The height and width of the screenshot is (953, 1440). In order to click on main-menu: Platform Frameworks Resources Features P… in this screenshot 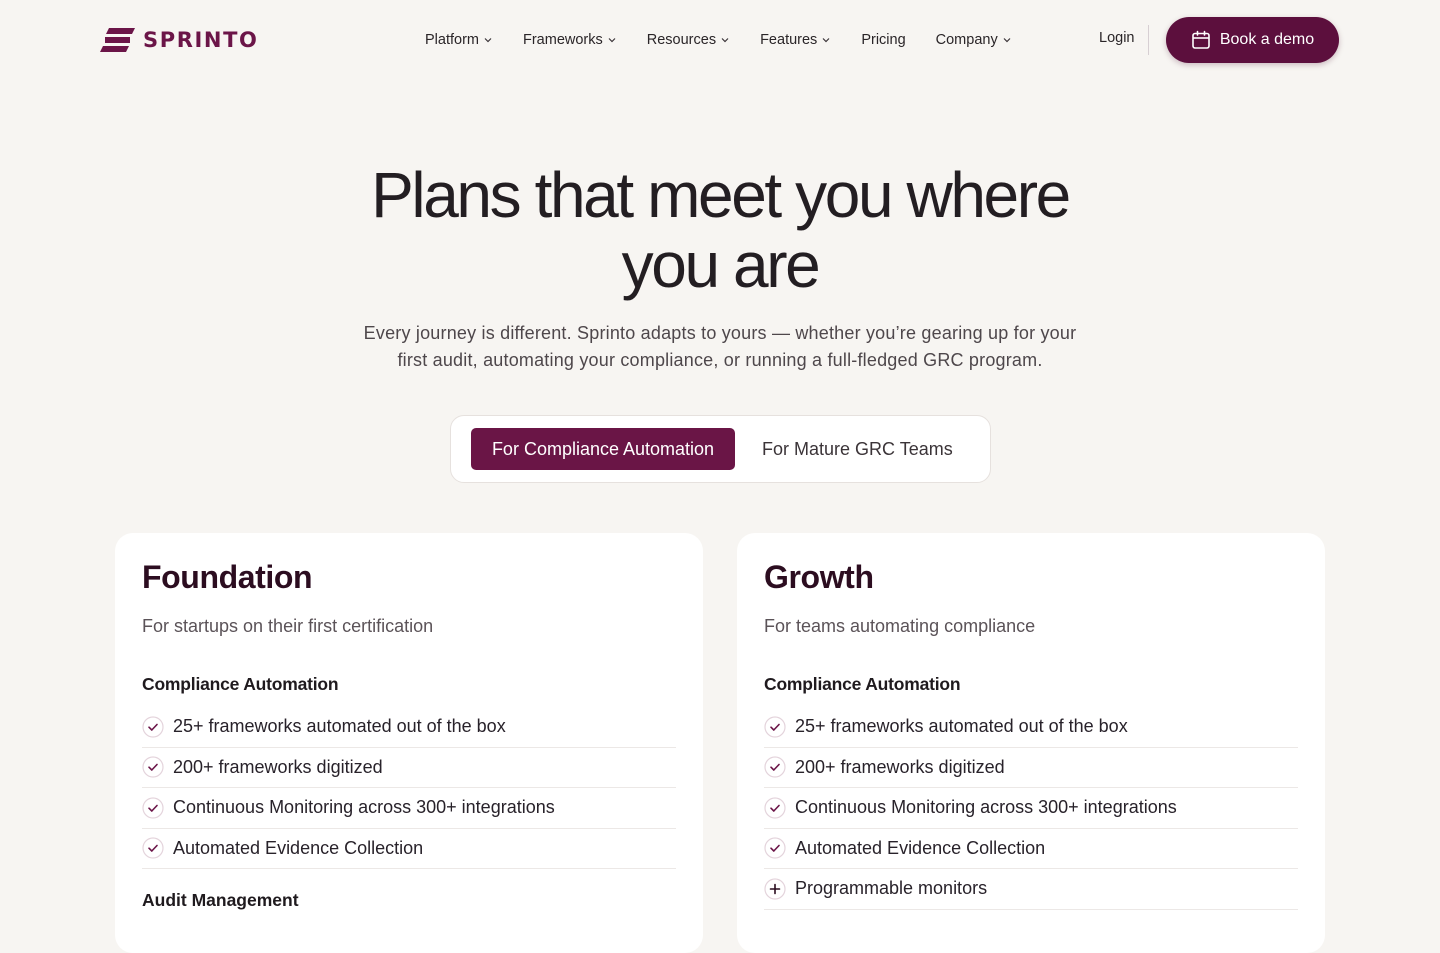, I will do `click(718, 40)`.